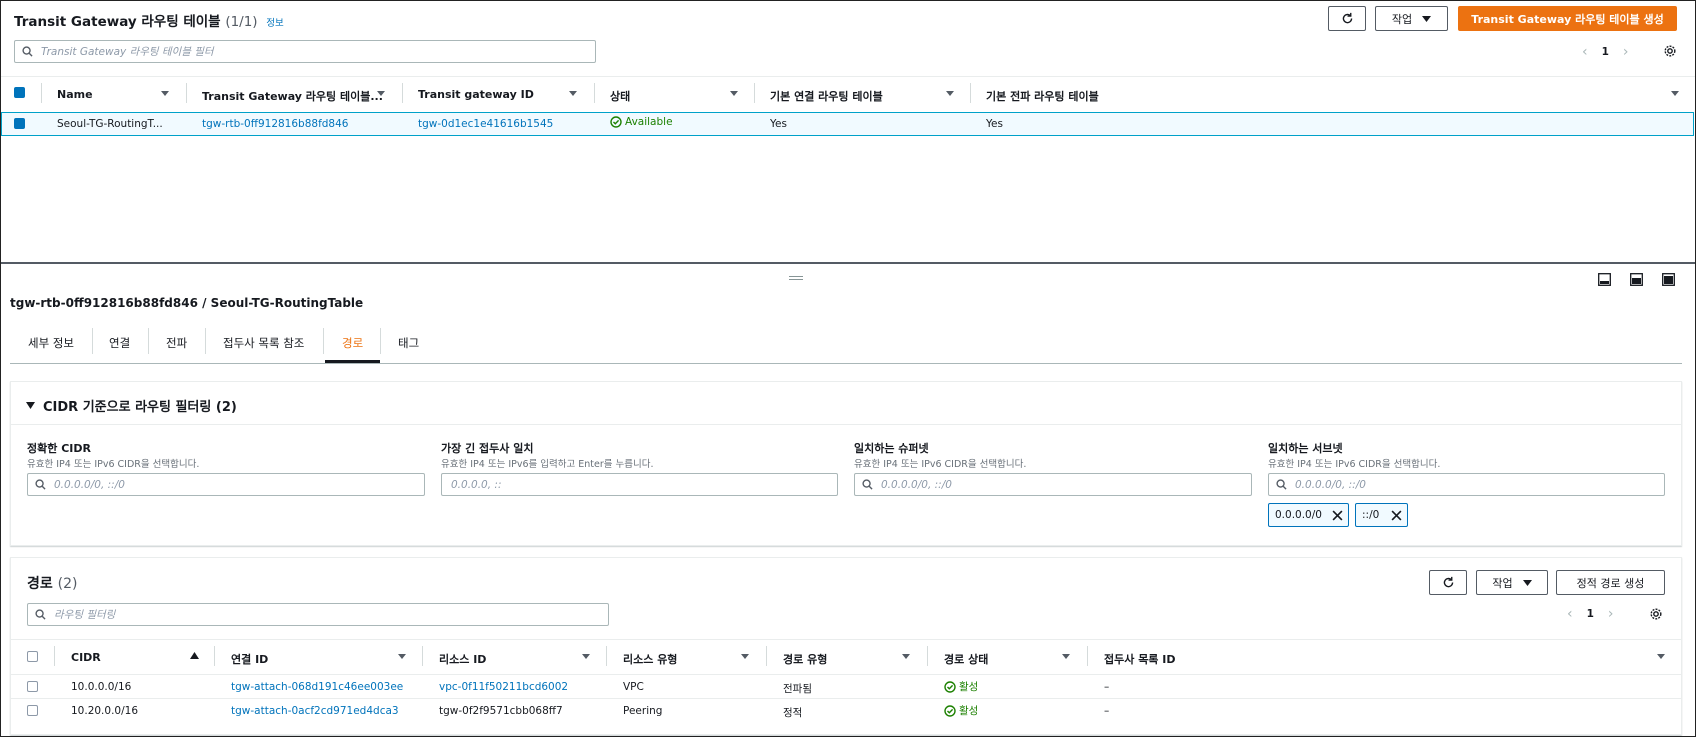  Describe the element at coordinates (643, 484) in the screenshot. I see `longest-prefix-input` at that location.